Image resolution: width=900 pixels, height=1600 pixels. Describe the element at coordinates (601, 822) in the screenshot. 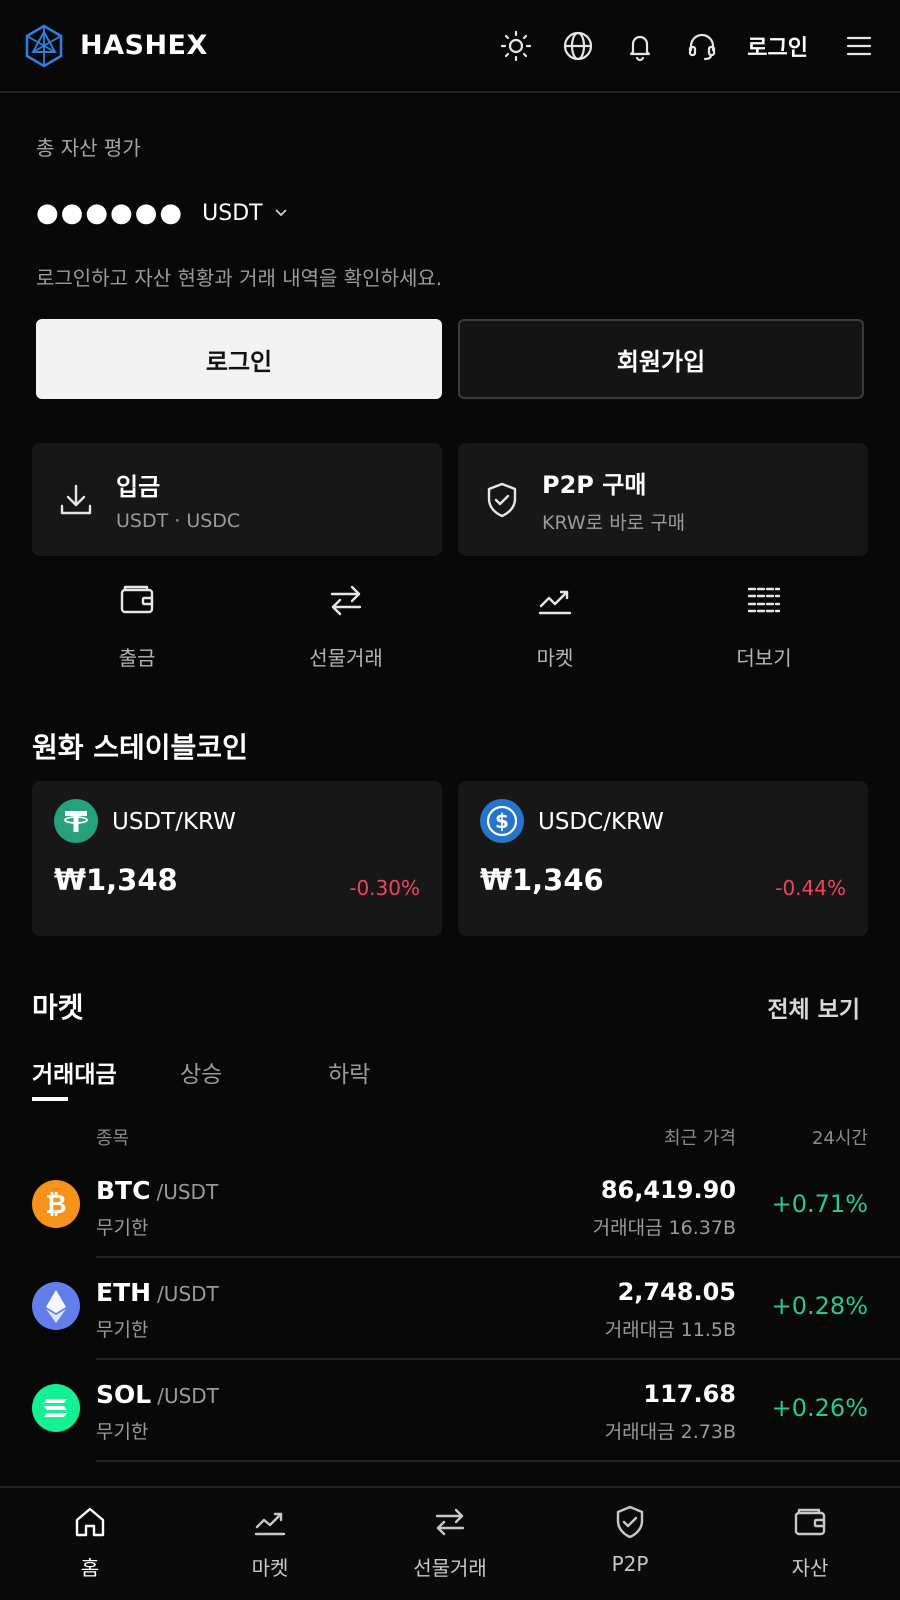

I see `pair-name: USDC/KRW` at that location.